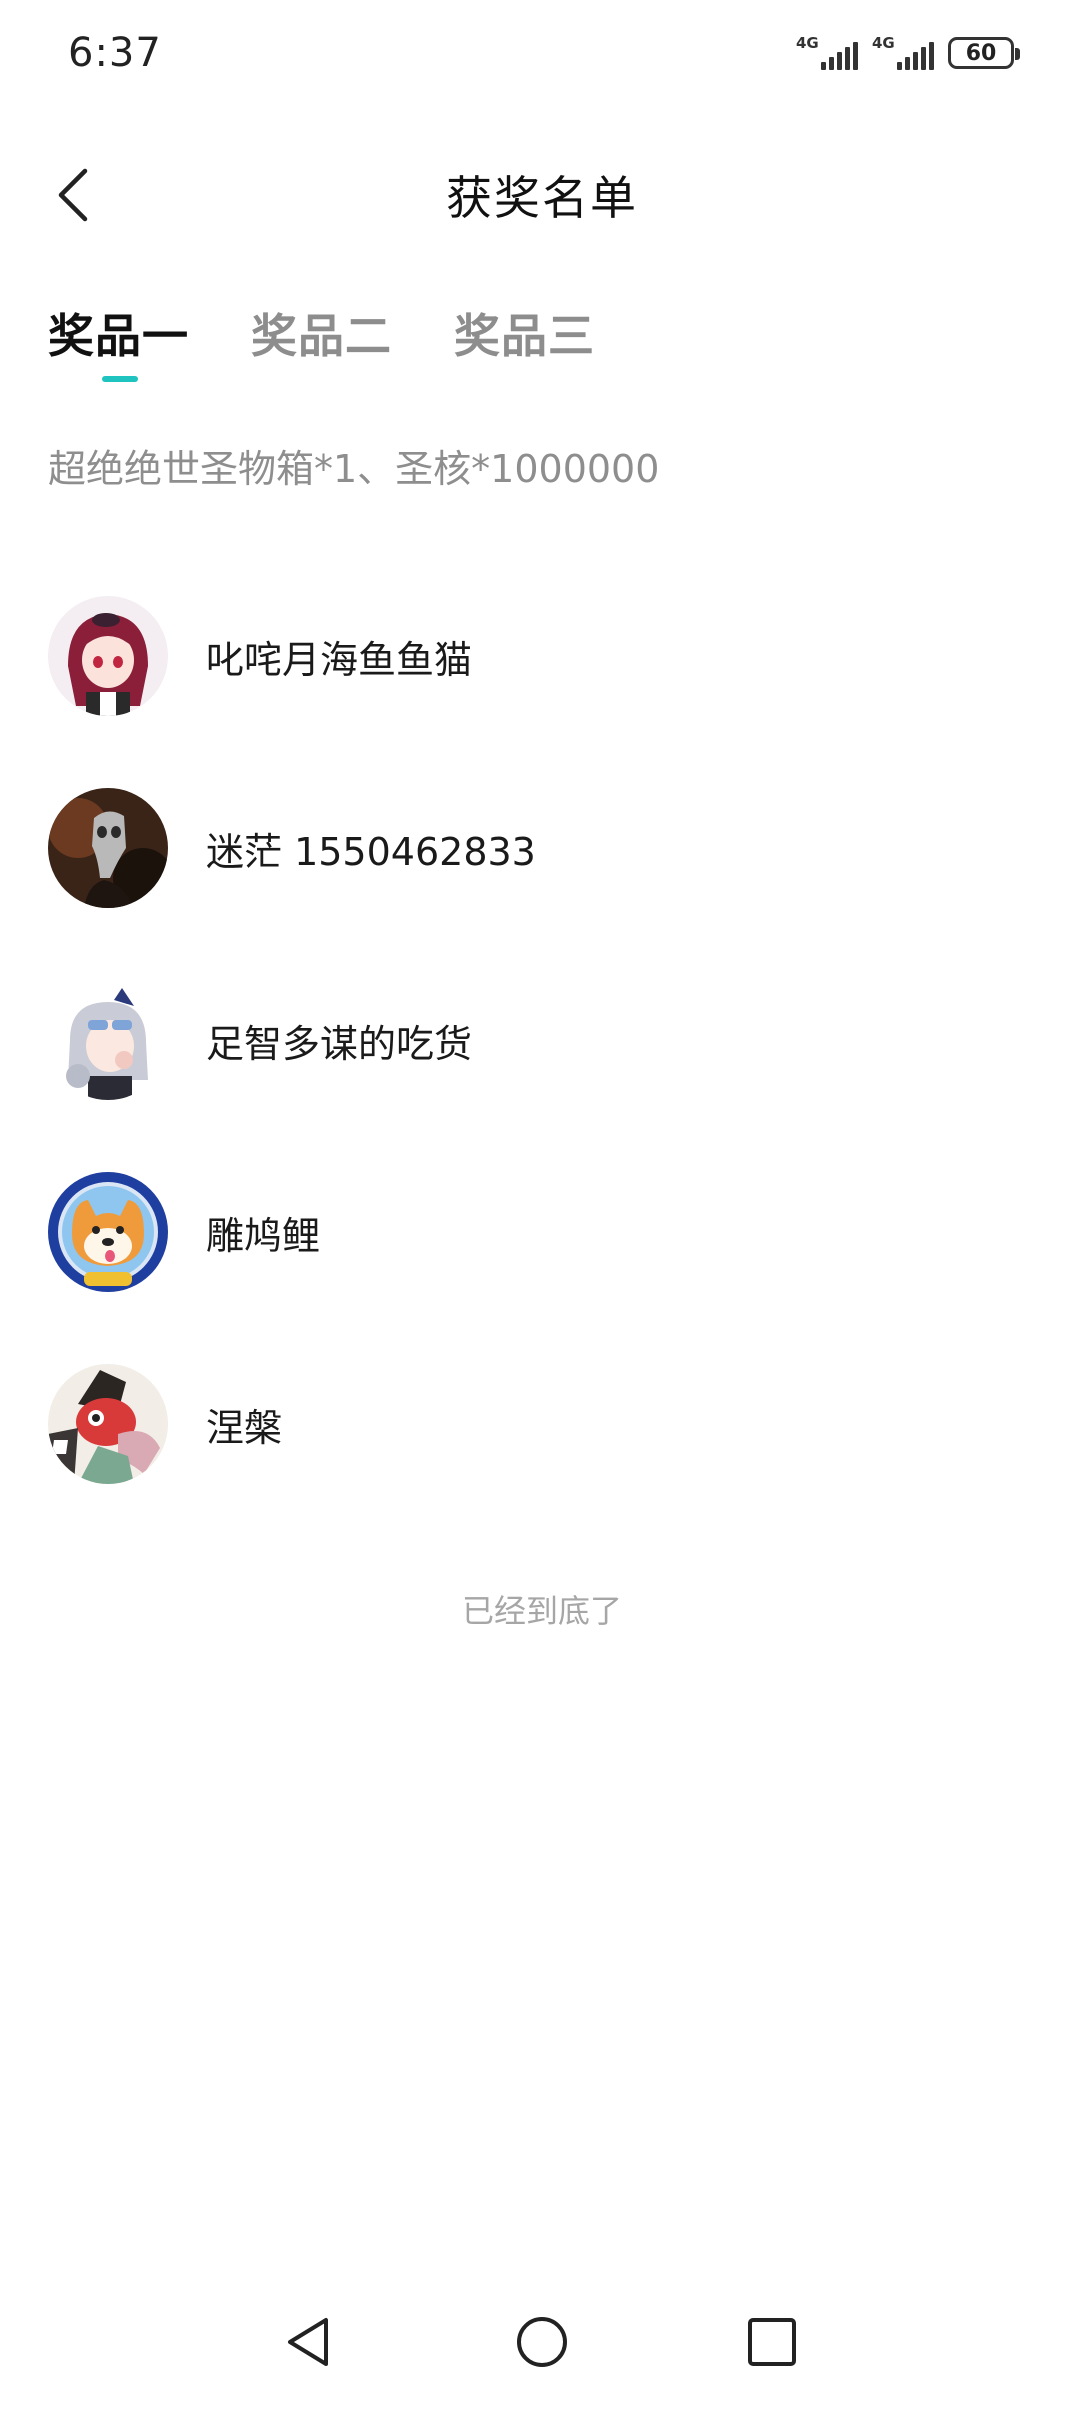 This screenshot has width=1084, height=2412. I want to click on status-time: 6:37, so click(115, 53).